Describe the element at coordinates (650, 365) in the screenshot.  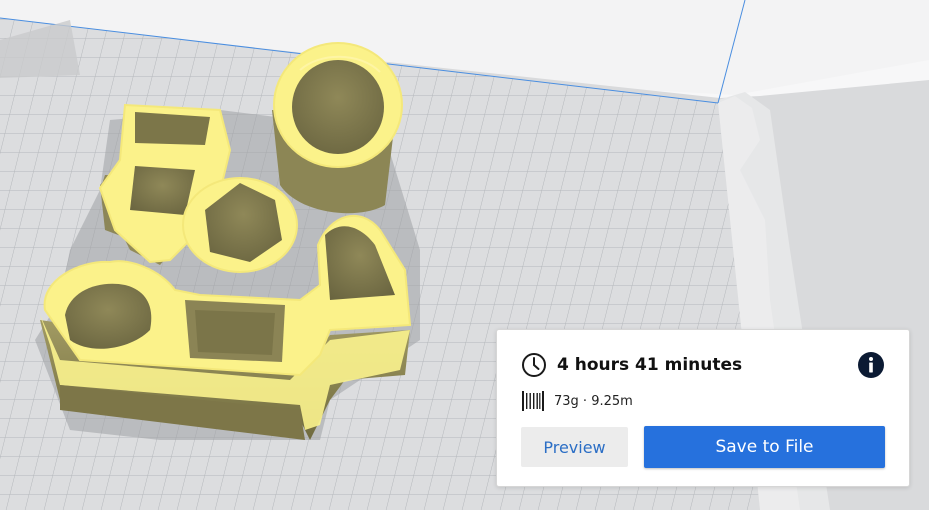
I see `print-time-label: 4 hours 41 minutes` at that location.